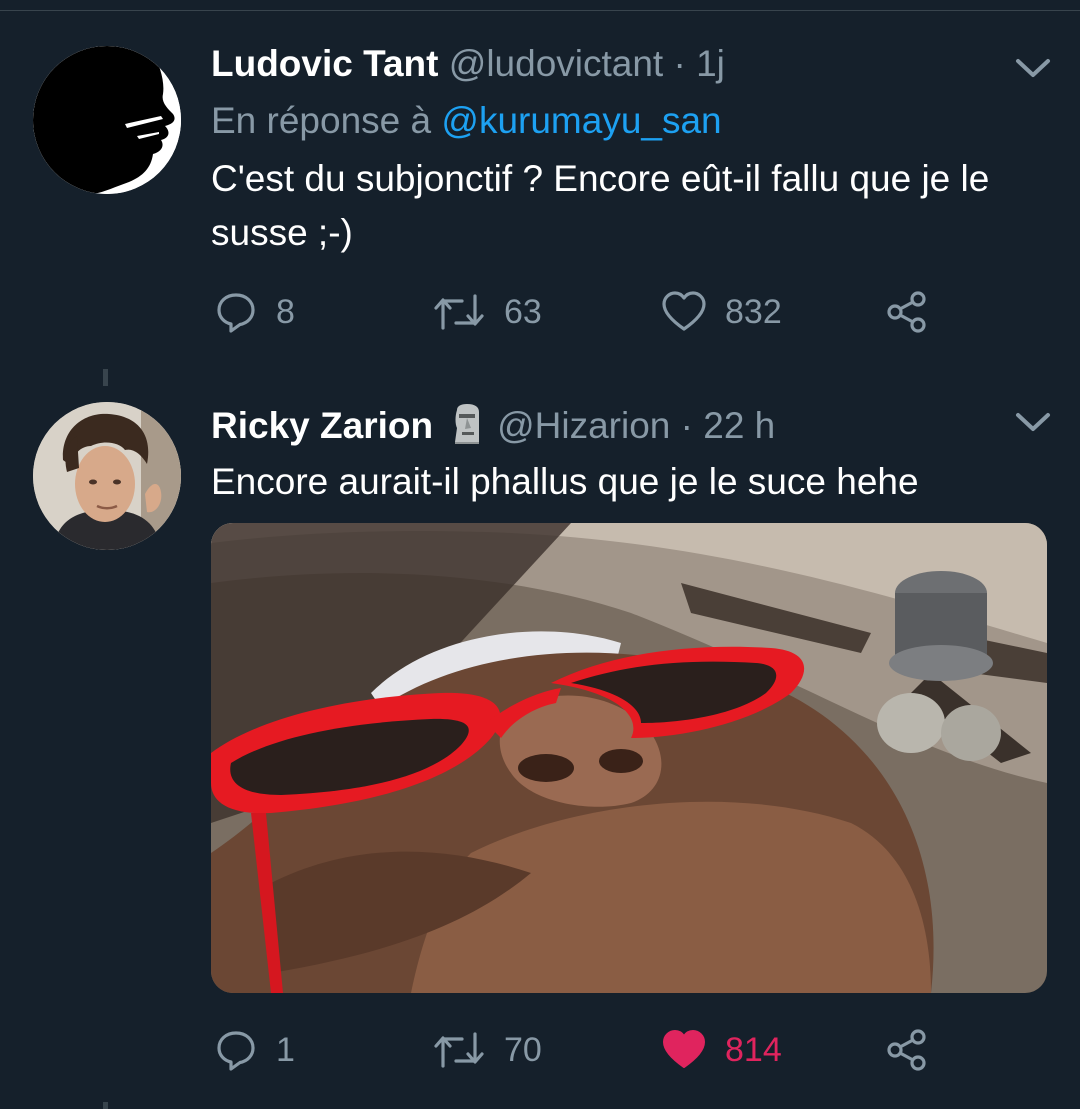 The width and height of the screenshot is (1080, 1109). Describe the element at coordinates (523, 311) in the screenshot. I see `retweet-count: 63` at that location.